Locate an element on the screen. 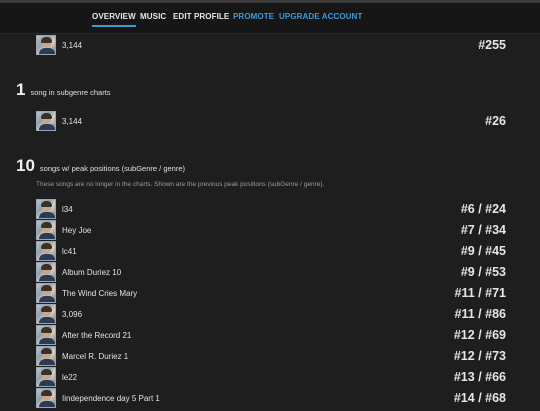  song-title: Marcel R. Duriez 1 is located at coordinates (95, 356).